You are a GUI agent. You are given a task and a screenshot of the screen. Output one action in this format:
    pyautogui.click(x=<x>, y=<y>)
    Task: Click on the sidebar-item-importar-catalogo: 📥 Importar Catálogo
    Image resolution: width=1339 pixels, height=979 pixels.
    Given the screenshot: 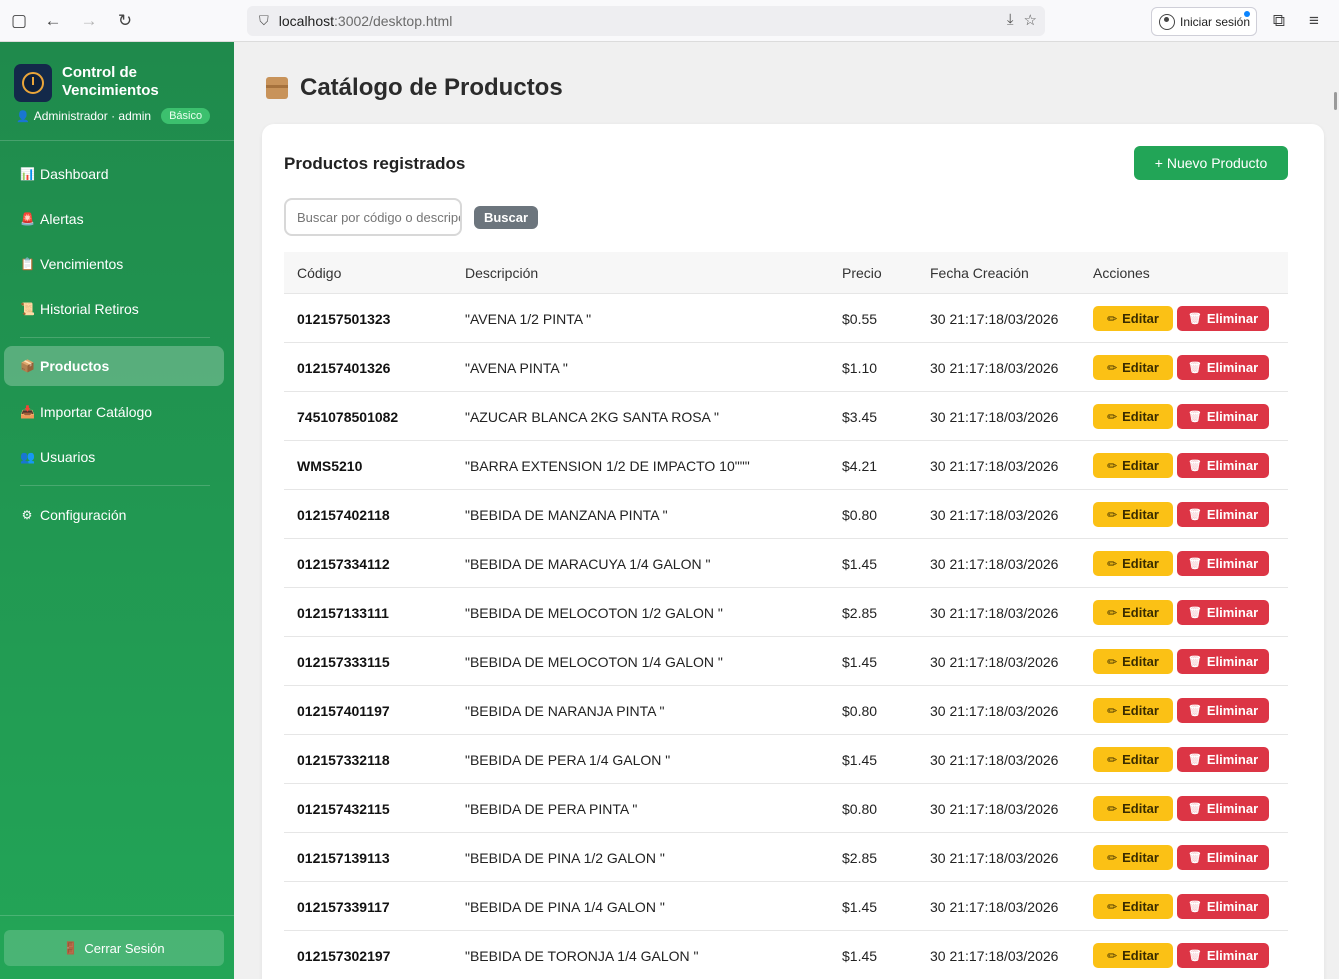 What is the action you would take?
    pyautogui.click(x=114, y=412)
    